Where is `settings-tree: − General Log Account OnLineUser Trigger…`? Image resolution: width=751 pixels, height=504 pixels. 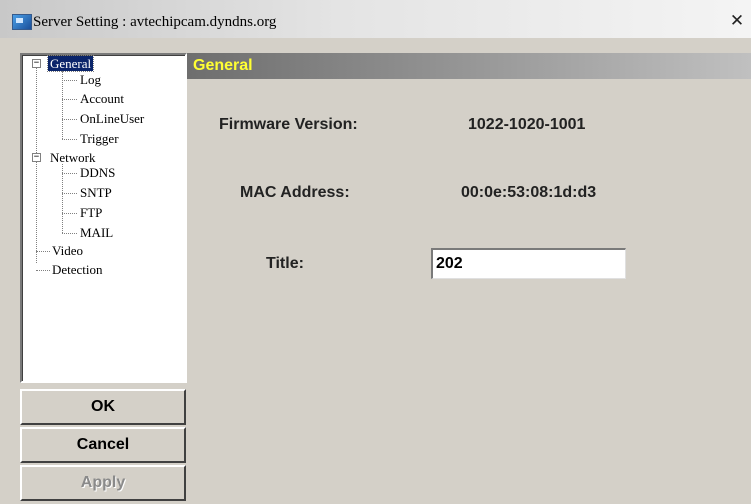 settings-tree: − General Log Account OnLineUser Trigger… is located at coordinates (103, 218).